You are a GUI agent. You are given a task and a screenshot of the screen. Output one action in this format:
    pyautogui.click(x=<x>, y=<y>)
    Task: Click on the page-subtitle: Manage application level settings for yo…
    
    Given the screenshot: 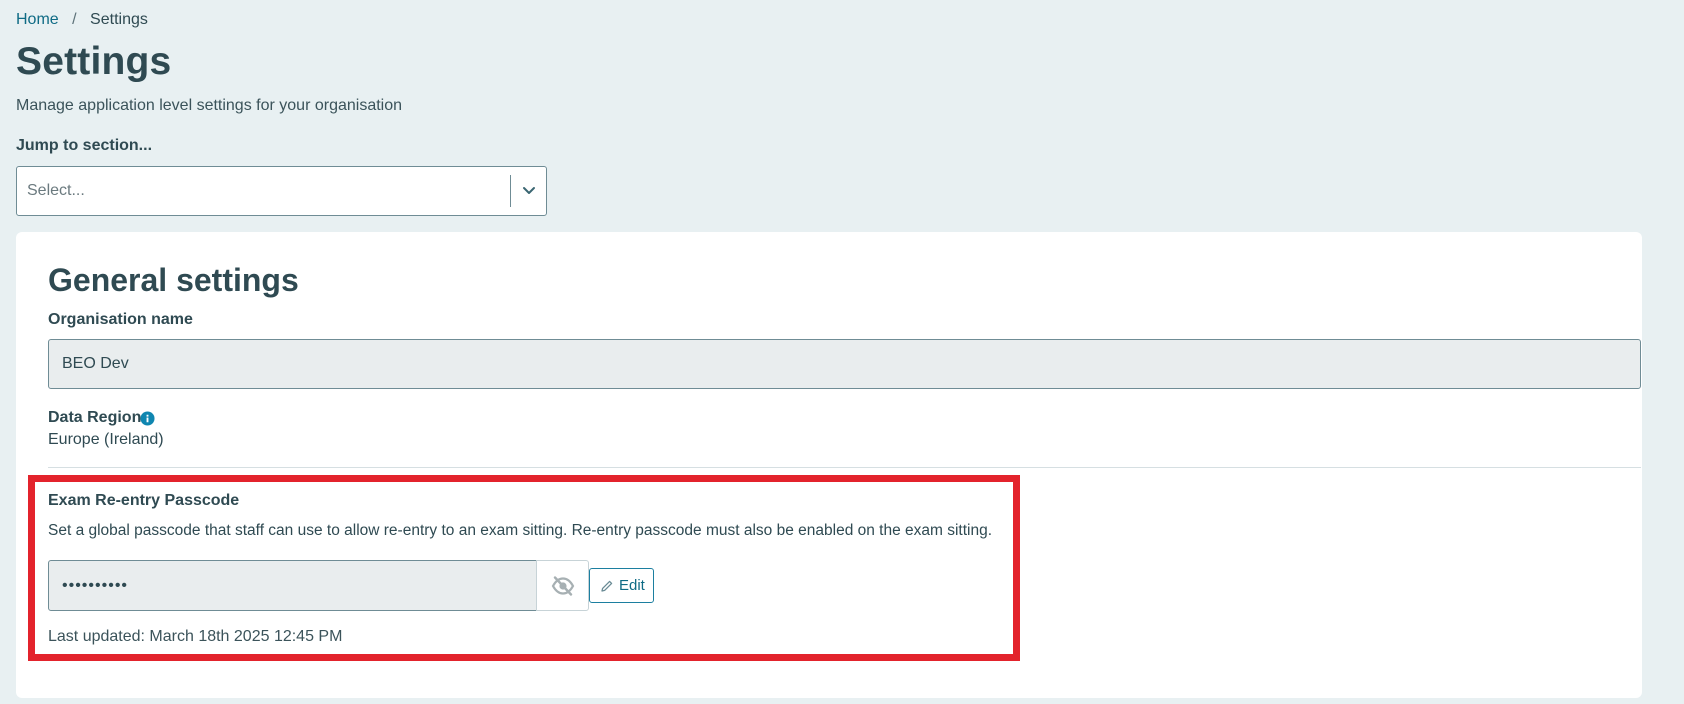 What is the action you would take?
    pyautogui.click(x=209, y=105)
    